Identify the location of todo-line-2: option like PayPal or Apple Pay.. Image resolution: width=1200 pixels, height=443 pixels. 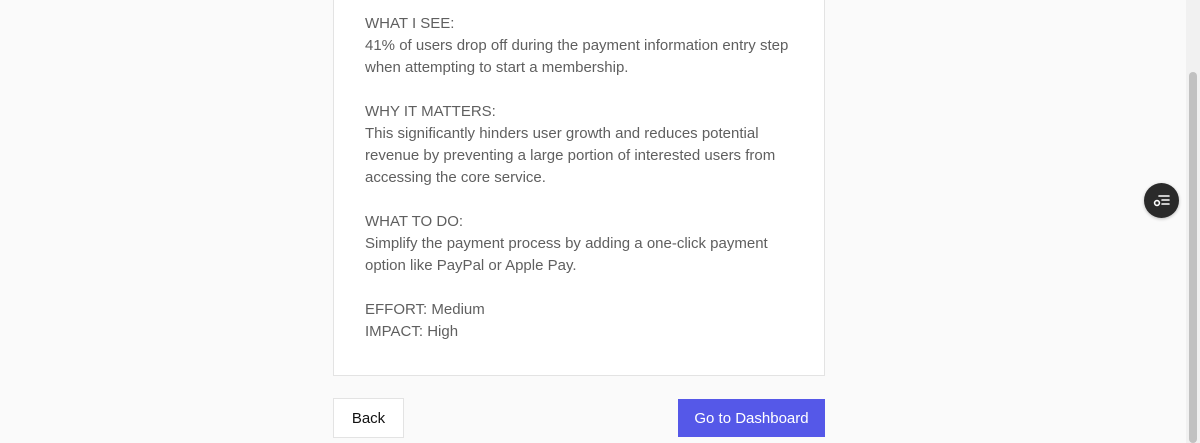
(471, 265).